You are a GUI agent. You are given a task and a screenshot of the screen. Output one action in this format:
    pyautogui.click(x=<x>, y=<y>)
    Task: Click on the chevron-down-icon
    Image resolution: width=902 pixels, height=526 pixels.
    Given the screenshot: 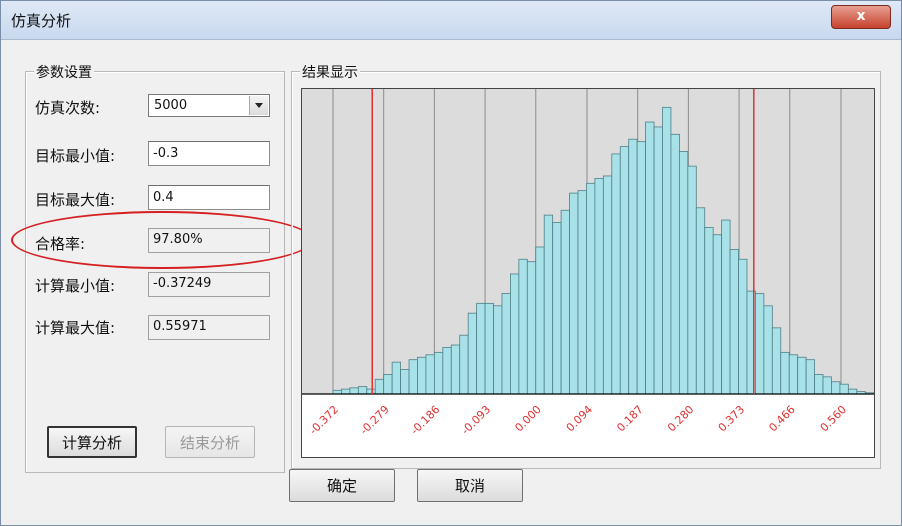 What is the action you would take?
    pyautogui.click(x=258, y=105)
    